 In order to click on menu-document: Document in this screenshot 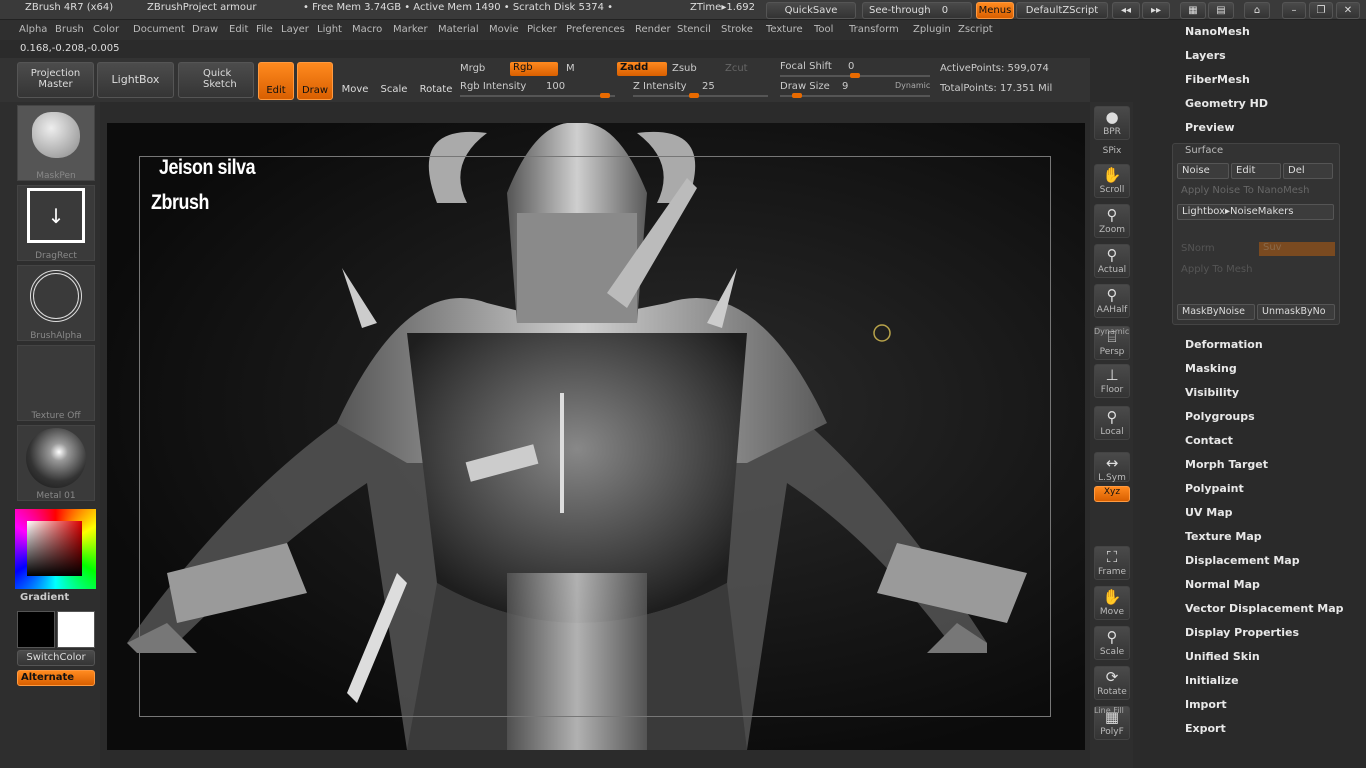, I will do `click(159, 29)`.